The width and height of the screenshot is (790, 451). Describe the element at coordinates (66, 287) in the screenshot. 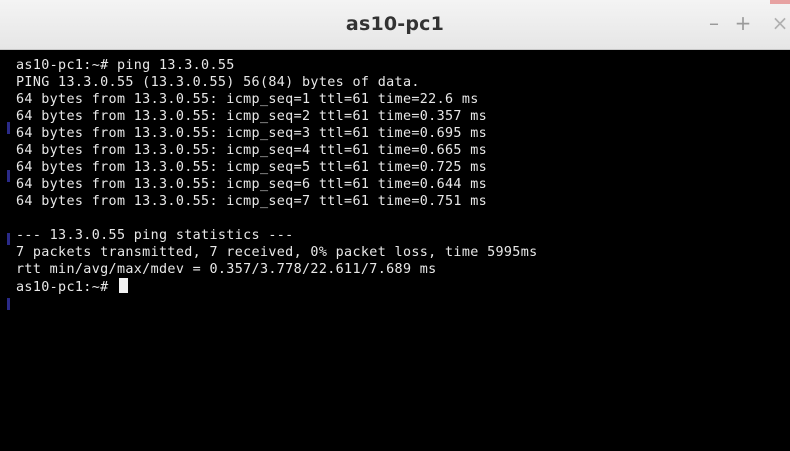

I see `terminal-prompt: as10-pc1:~#` at that location.